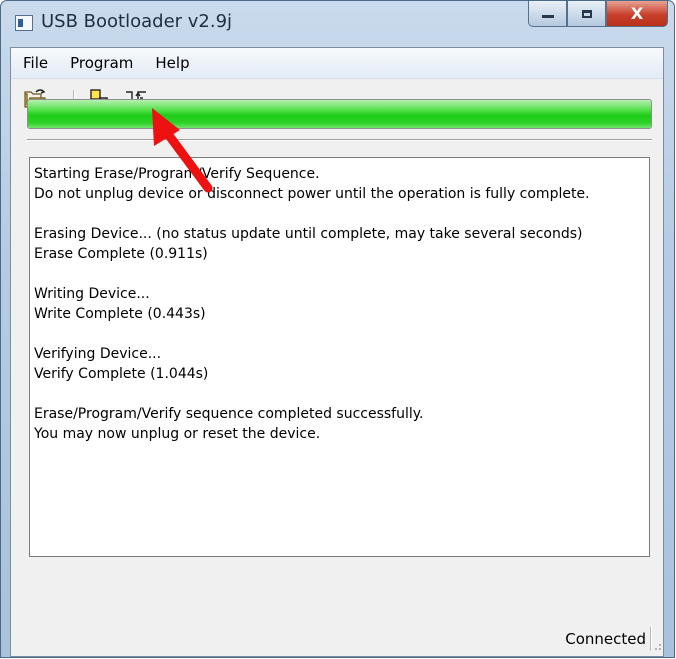  I want to click on log-line: You may now unplug or reset the device., so click(177, 434).